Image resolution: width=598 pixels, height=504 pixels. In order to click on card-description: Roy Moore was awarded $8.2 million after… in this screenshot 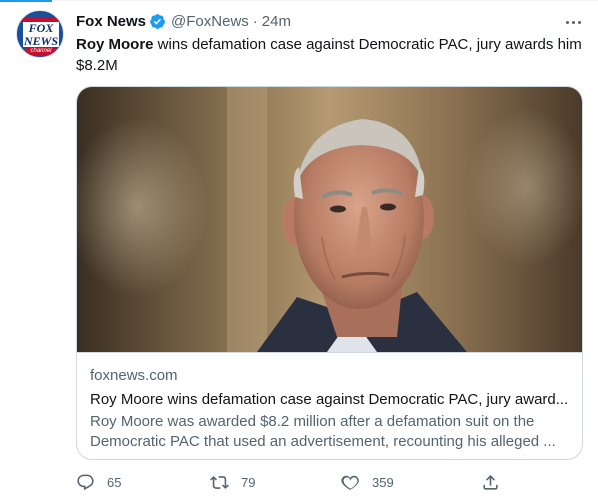, I will do `click(323, 431)`.